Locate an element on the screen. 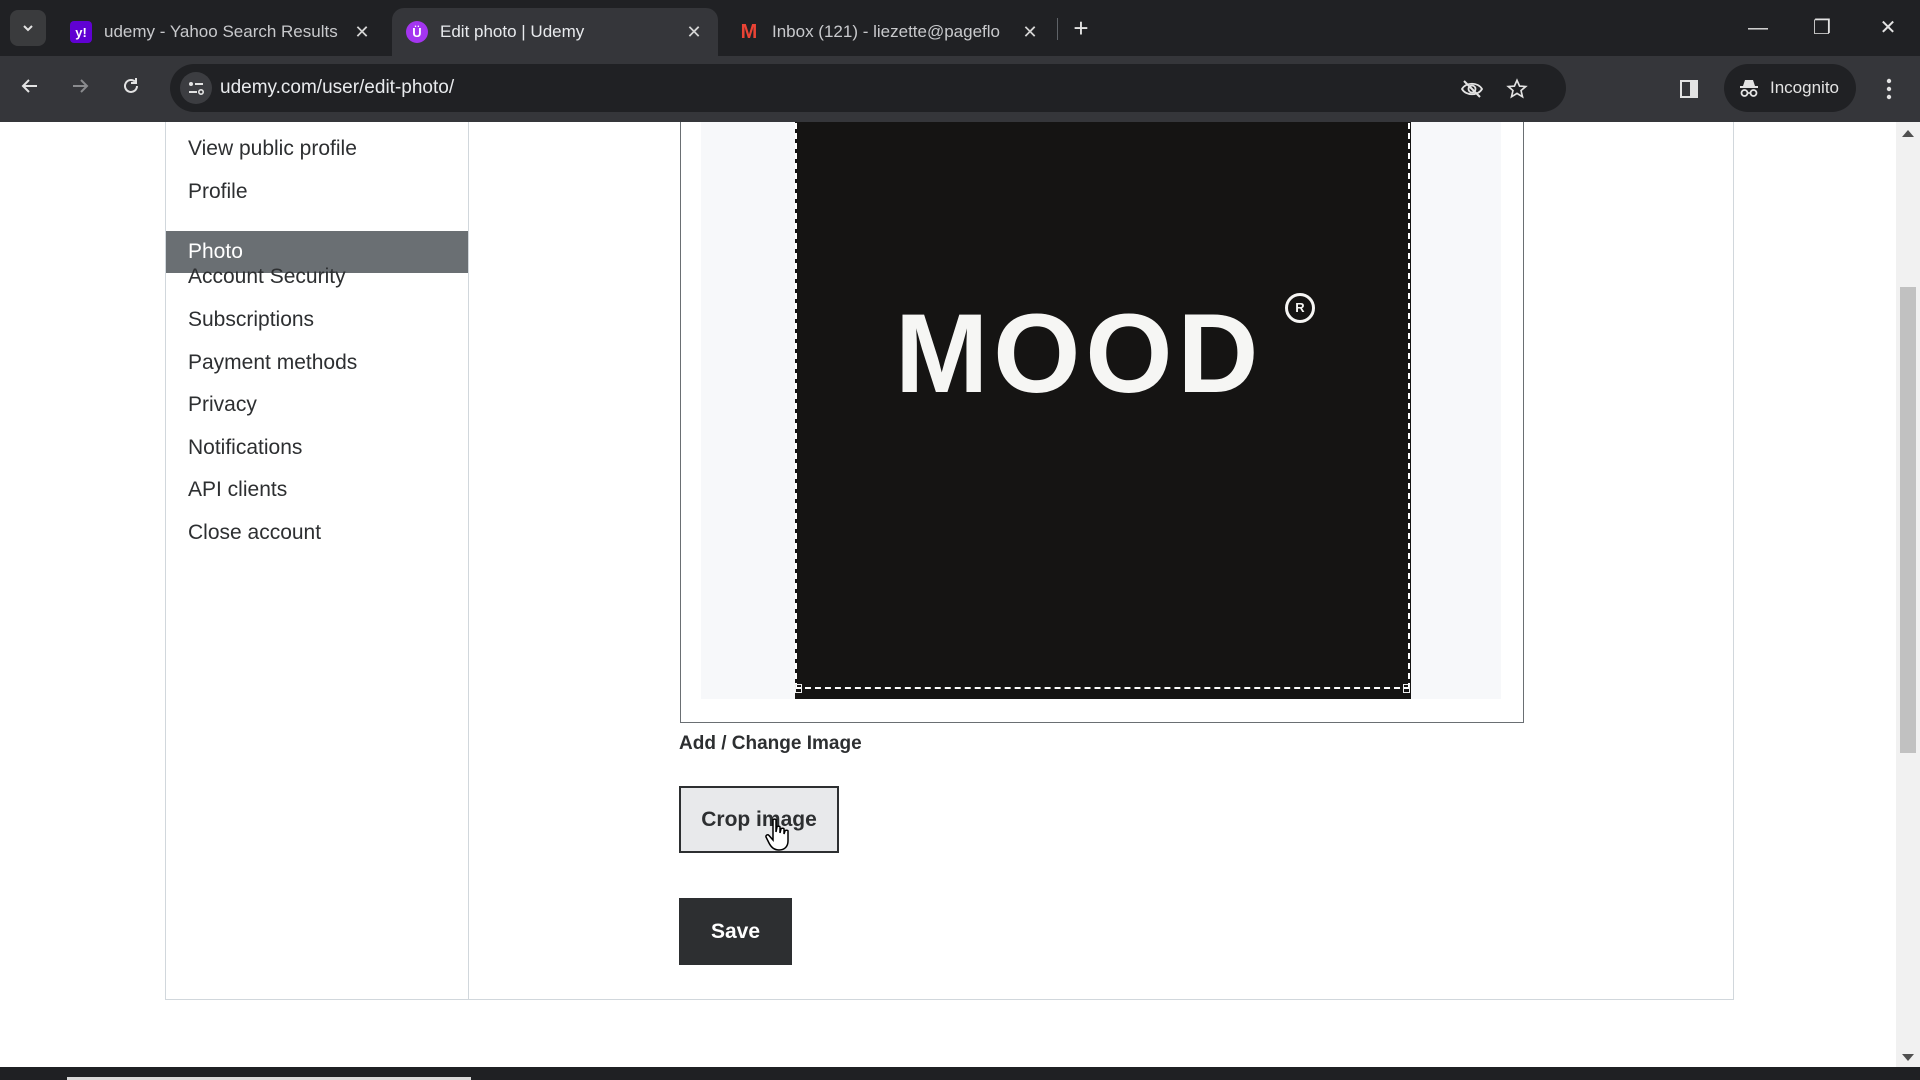  yahoo-icon: y! is located at coordinates (81, 32).